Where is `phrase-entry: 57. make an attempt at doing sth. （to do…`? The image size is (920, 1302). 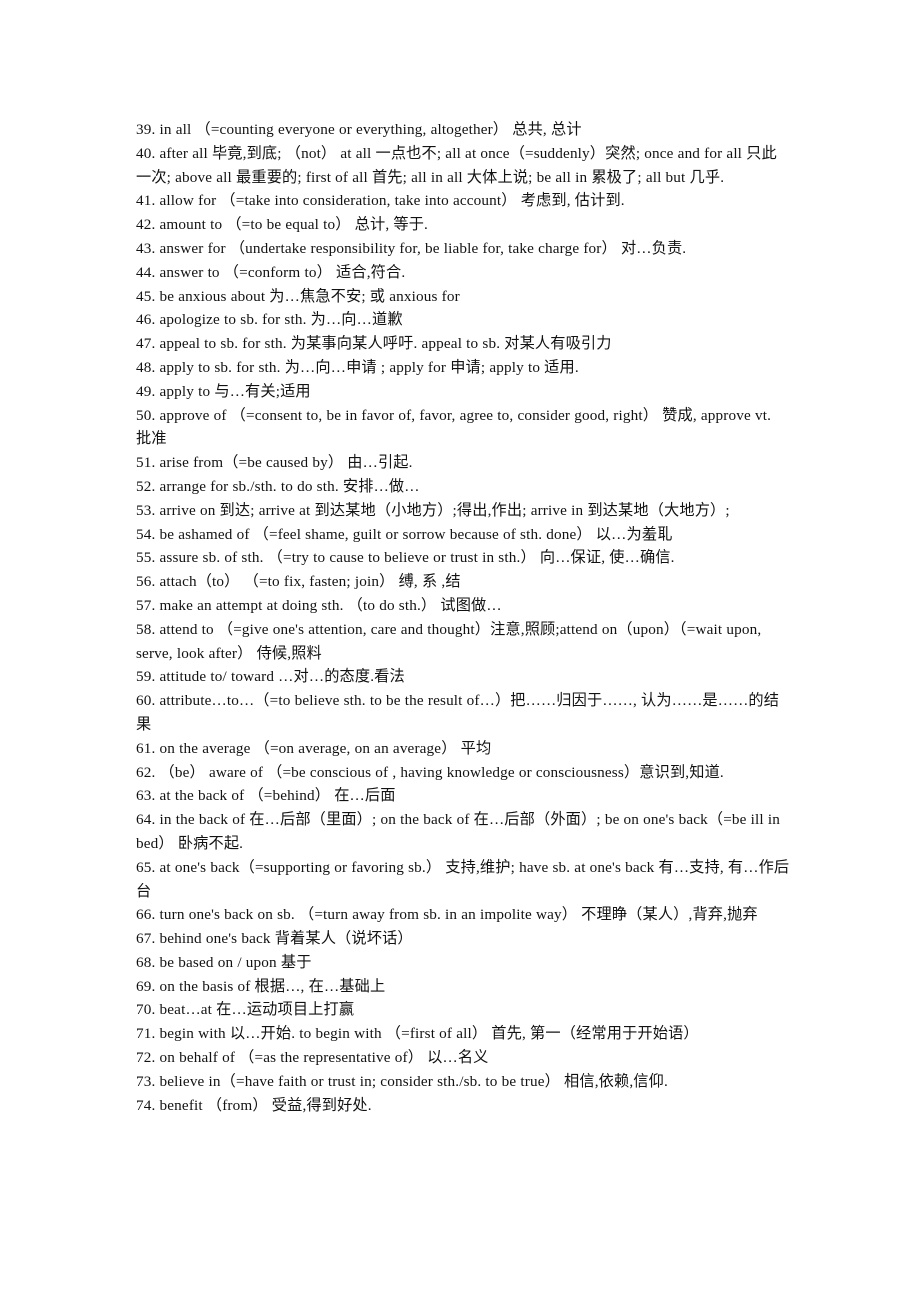
phrase-entry: 57. make an attempt at doing sth. （to do… is located at coordinates (319, 605).